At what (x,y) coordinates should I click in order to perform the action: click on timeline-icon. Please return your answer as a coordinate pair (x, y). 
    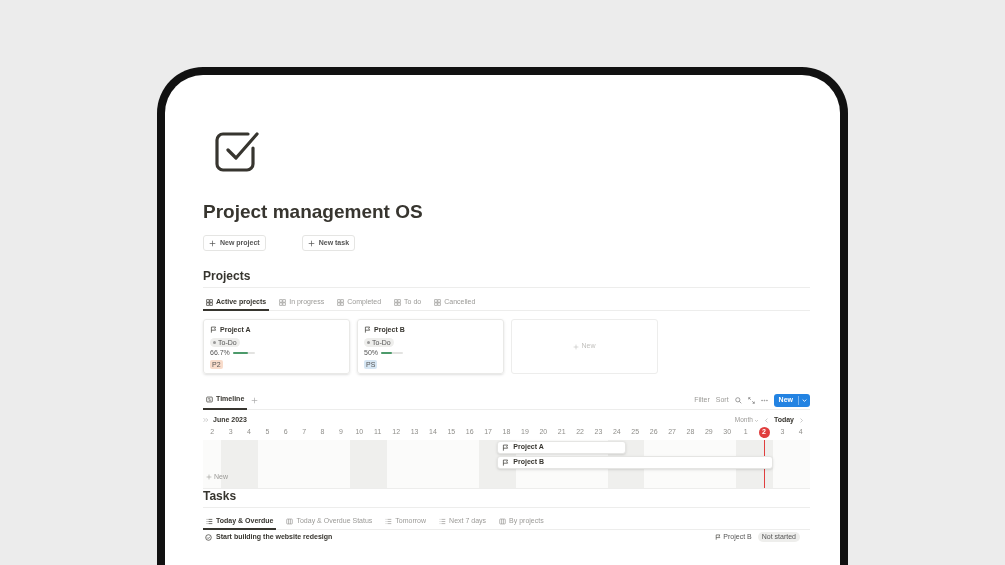
    Looking at the image, I should click on (209, 399).